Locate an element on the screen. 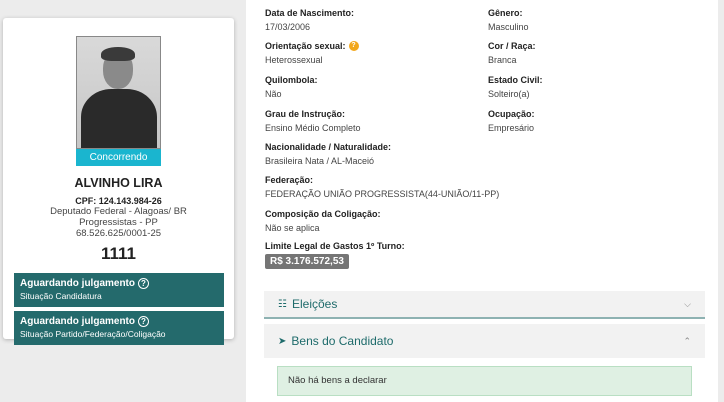 The width and height of the screenshot is (724, 402). field-nascimento: Data de Nascimento: 17/03/2006 is located at coordinates (309, 20).